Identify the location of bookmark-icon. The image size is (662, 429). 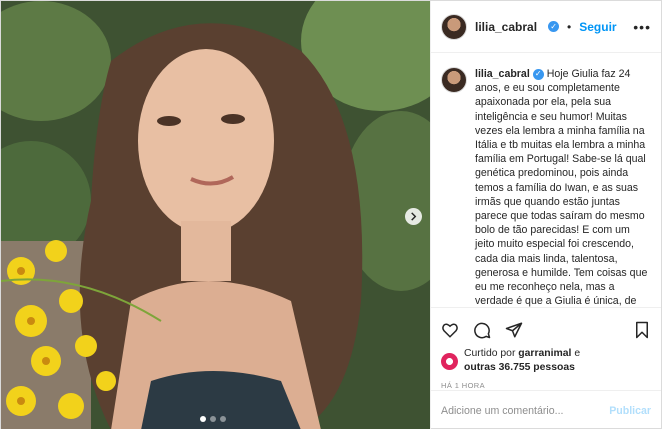
(642, 330).